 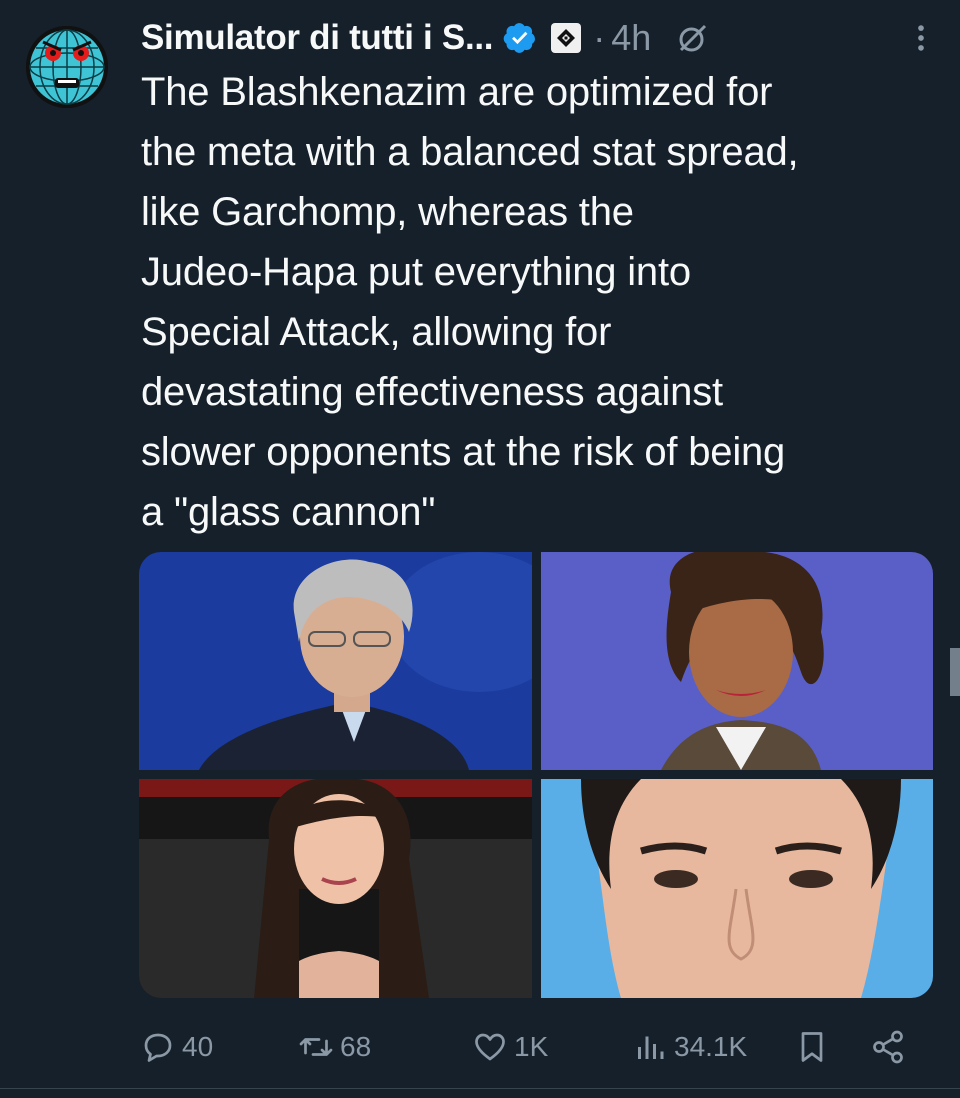 What do you see at coordinates (921, 38) in the screenshot?
I see `more-options-icon` at bounding box center [921, 38].